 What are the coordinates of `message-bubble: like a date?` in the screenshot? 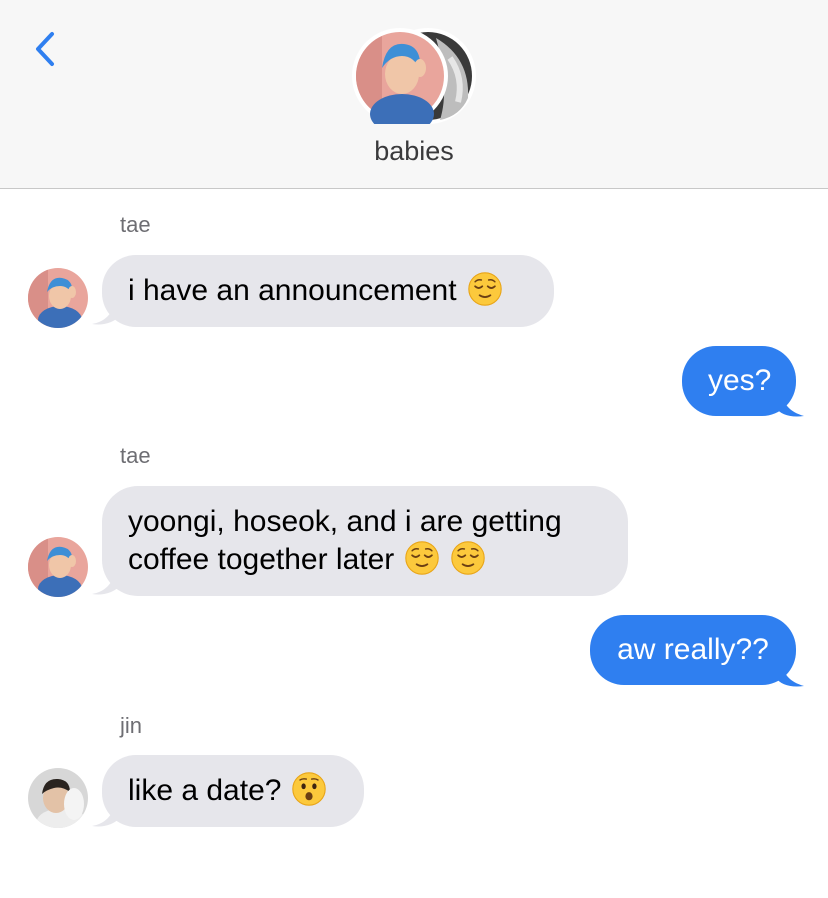 It's located at (233, 791).